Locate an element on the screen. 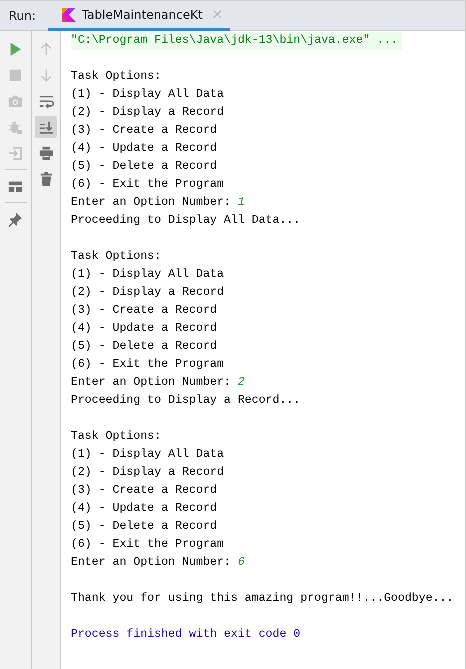 This screenshot has height=669, width=466. pin-icon is located at coordinates (15, 219).